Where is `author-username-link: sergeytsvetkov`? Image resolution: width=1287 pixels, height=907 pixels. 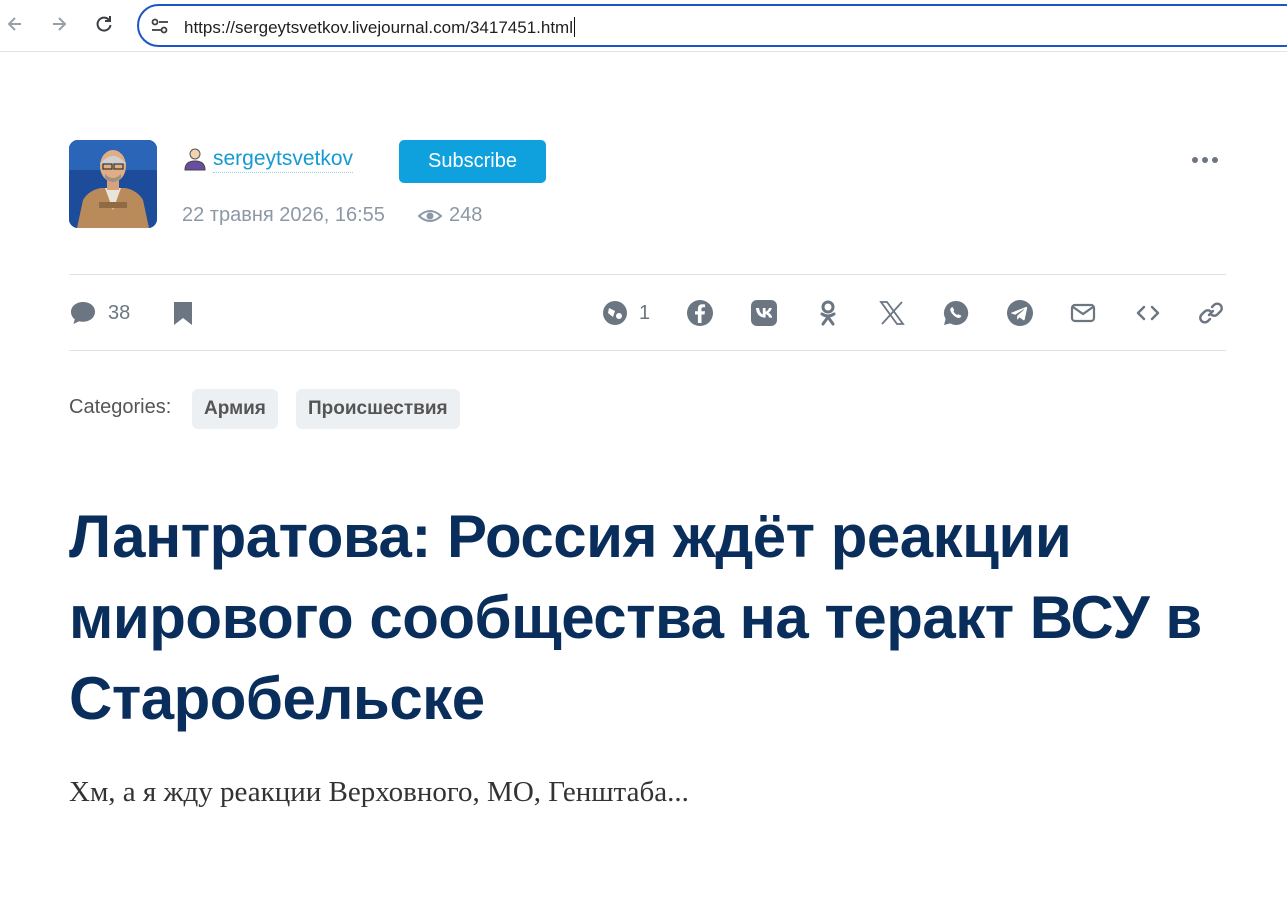 author-username-link: sergeytsvetkov is located at coordinates (283, 159).